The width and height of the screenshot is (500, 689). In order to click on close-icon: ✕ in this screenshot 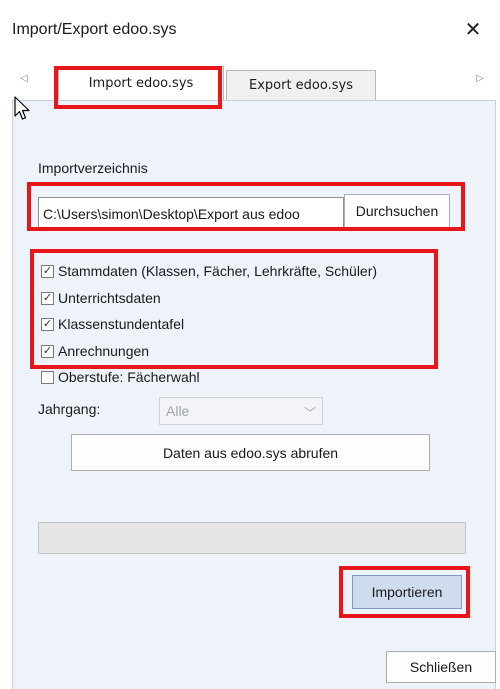, I will do `click(473, 29)`.